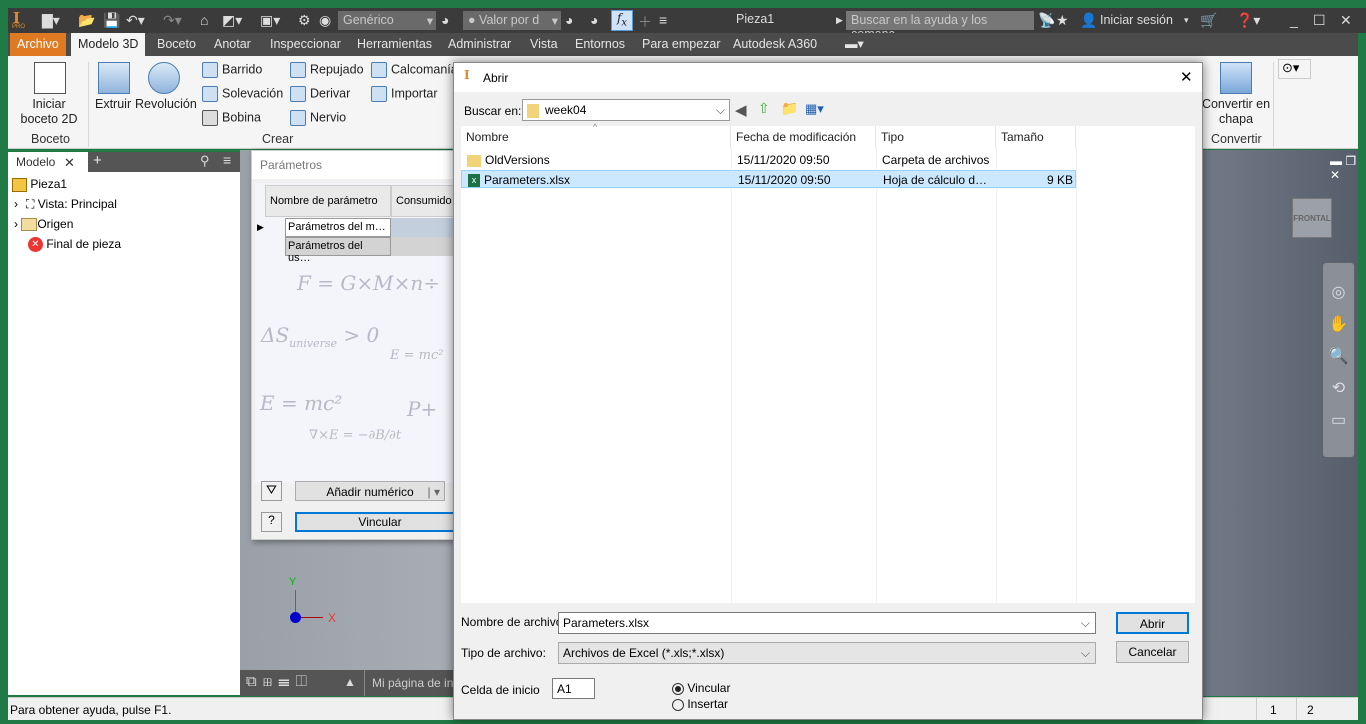 The image size is (1366, 724). I want to click on window-layout-icons: ⧉⊞☰◫, so click(279, 681).